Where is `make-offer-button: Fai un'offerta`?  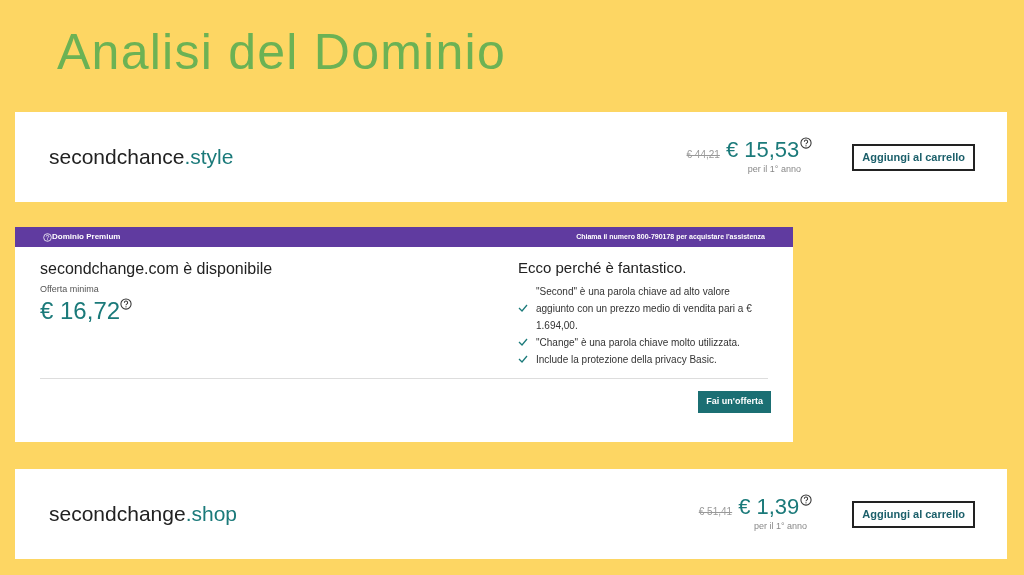
make-offer-button: Fai un'offerta is located at coordinates (734, 401).